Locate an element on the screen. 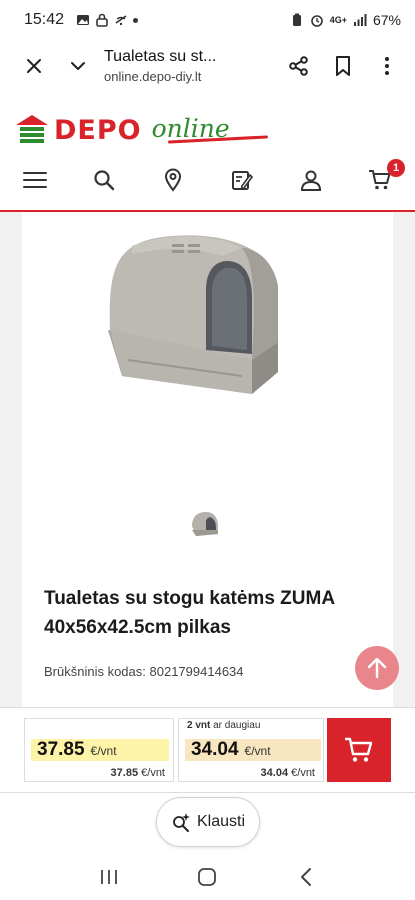 The image size is (415, 900). cart-count-badge: 1 is located at coordinates (396, 168).